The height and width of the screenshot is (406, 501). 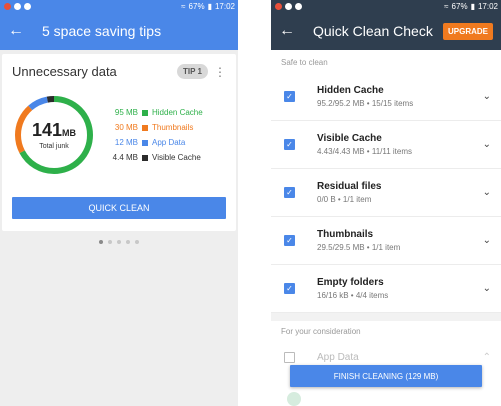 I want to click on item-subtitle: 0/0 B • 1/1 item, so click(x=344, y=199).